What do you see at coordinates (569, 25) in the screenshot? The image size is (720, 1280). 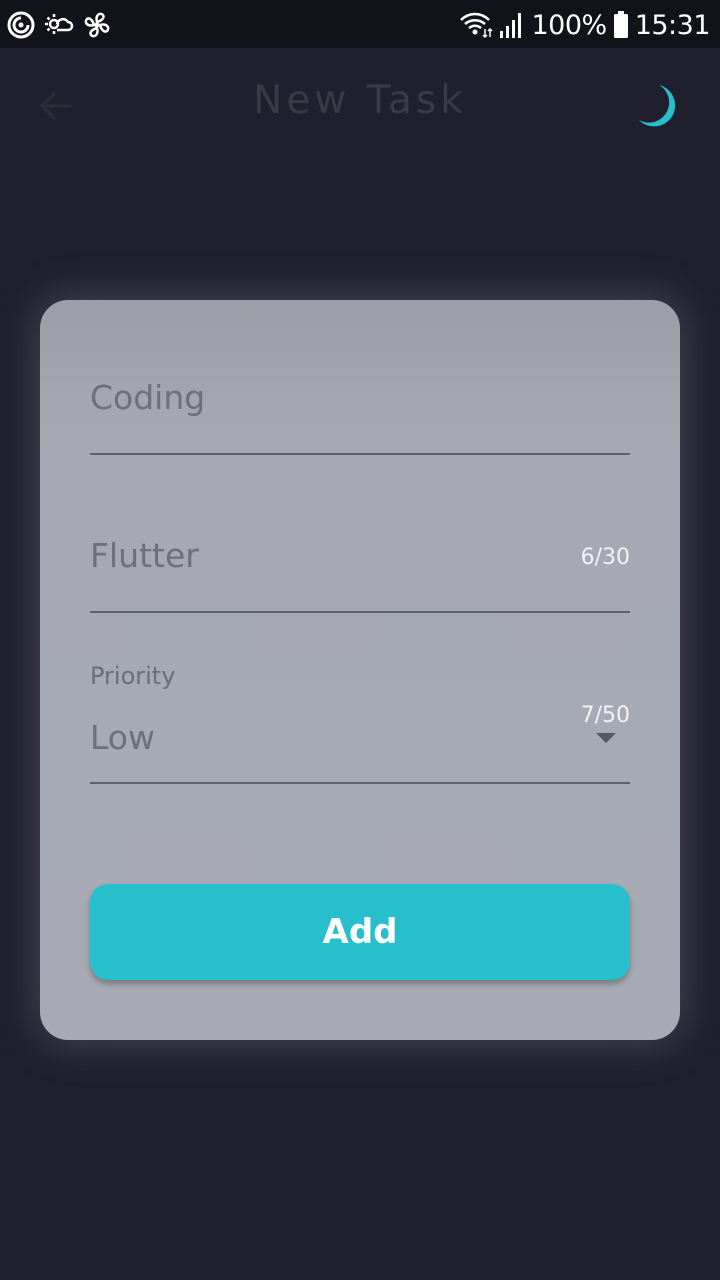 I see `battery-percent: 100%` at bounding box center [569, 25].